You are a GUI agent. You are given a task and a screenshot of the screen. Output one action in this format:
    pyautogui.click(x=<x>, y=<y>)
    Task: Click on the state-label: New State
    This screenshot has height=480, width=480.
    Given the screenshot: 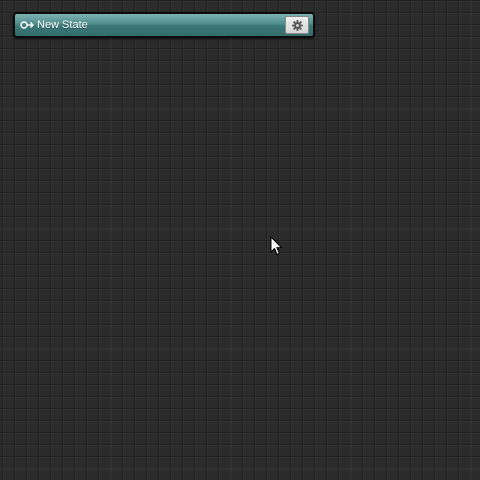 What is the action you would take?
    pyautogui.click(x=62, y=25)
    